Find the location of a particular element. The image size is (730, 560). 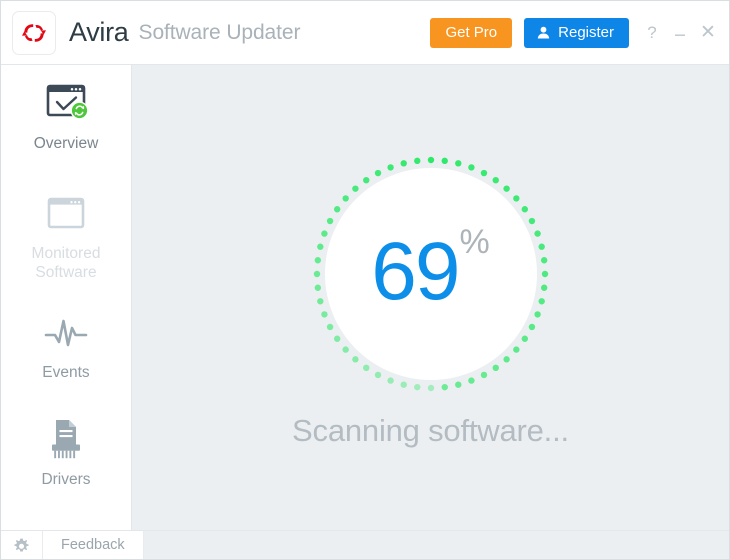

product-name: Software Updater is located at coordinates (219, 32).